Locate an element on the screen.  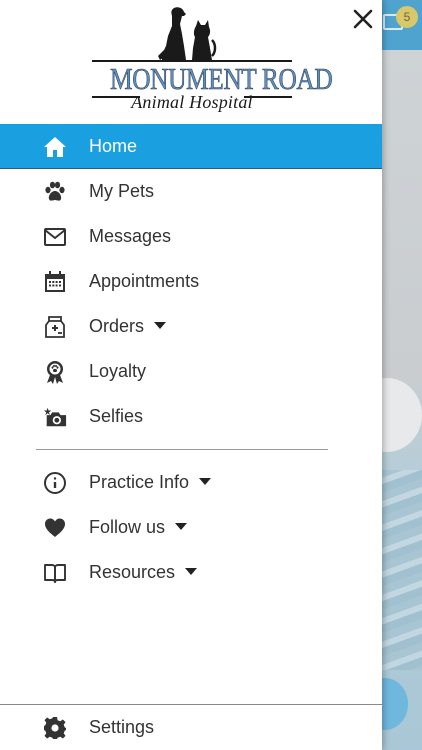
logo-main-text: MONUMENT ROAD is located at coordinates (221, 78).